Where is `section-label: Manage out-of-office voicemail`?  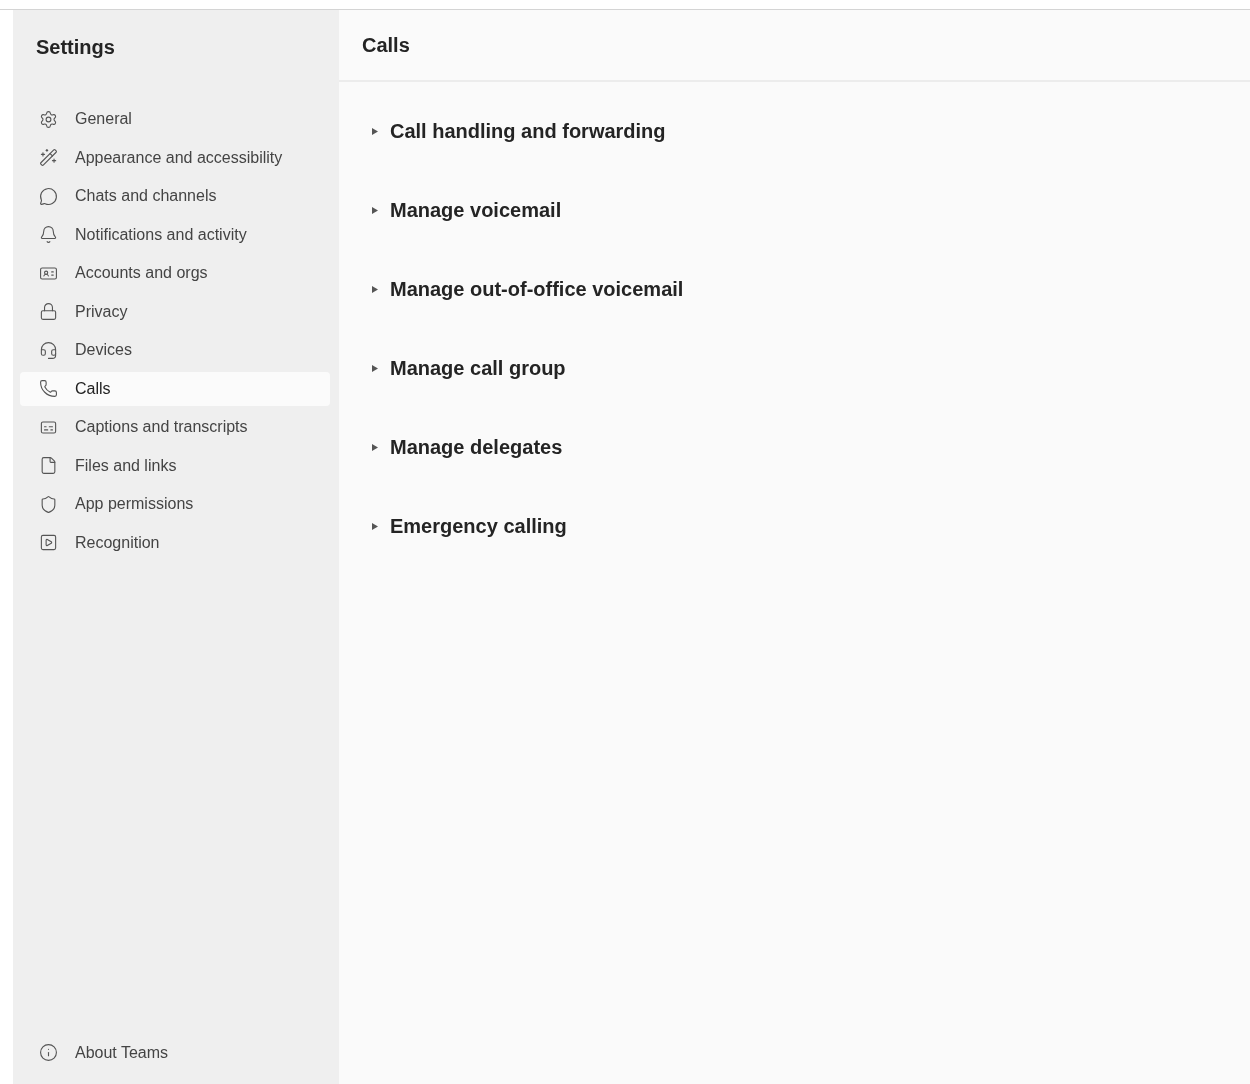 section-label: Manage out-of-office voicemail is located at coordinates (537, 289).